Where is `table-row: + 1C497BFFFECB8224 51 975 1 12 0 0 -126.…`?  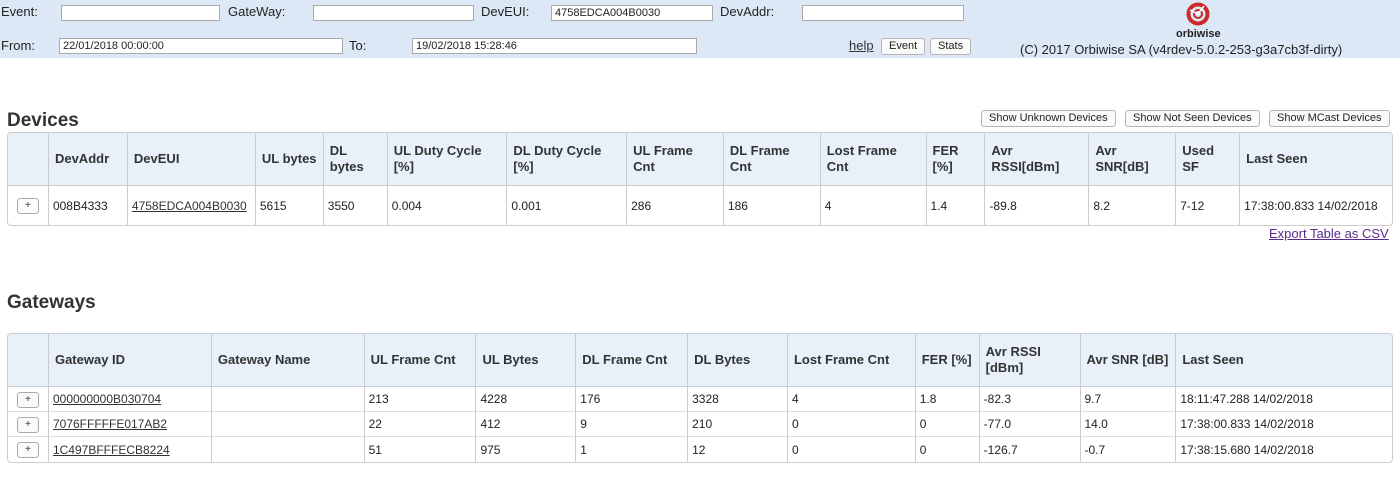 table-row: + 1C497BFFFECB8224 51 975 1 12 0 0 -126.… is located at coordinates (700, 449).